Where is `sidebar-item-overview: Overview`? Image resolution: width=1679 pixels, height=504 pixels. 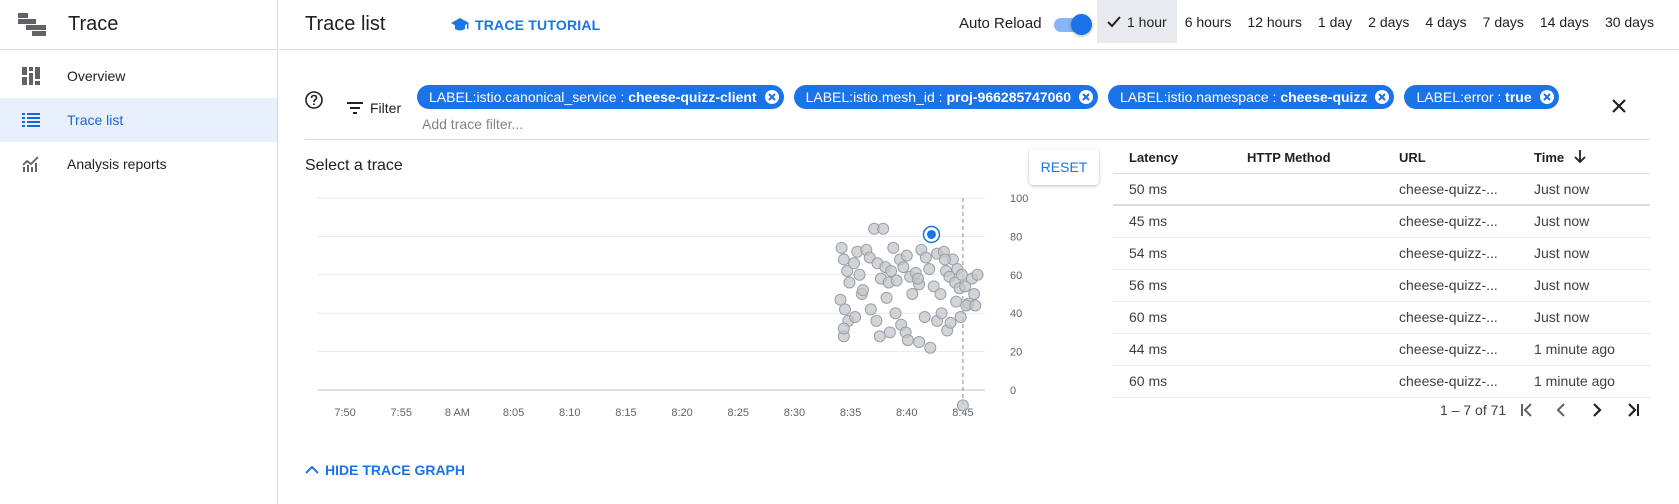
sidebar-item-overview: Overview is located at coordinates (138, 76).